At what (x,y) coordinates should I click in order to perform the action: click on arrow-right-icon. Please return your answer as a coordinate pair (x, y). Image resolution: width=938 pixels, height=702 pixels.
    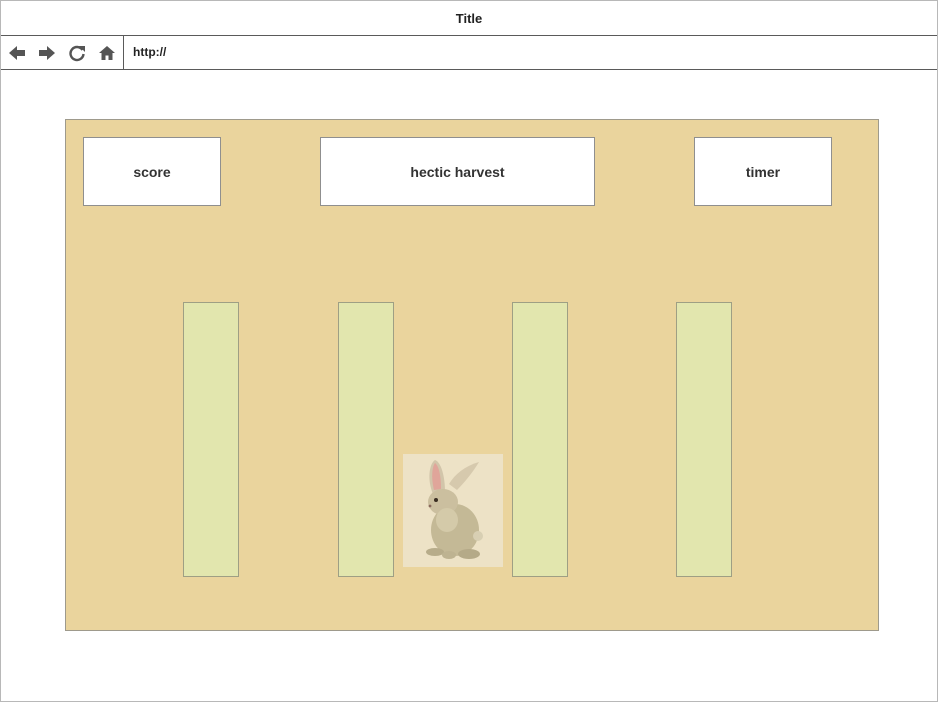
    Looking at the image, I should click on (47, 53).